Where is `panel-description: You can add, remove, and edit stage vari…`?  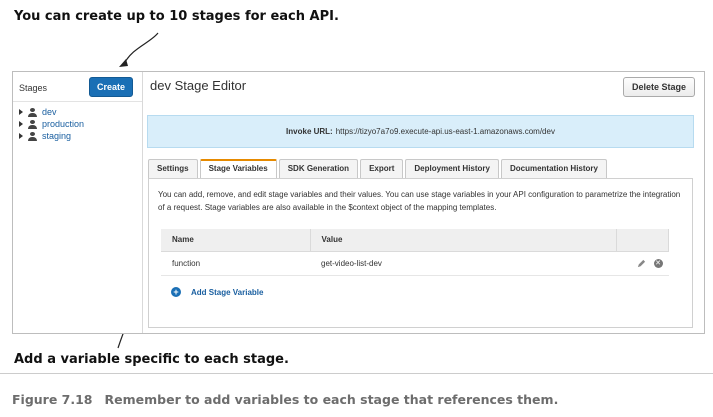
panel-description: You can add, remove, and edit stage vari… is located at coordinates (419, 201).